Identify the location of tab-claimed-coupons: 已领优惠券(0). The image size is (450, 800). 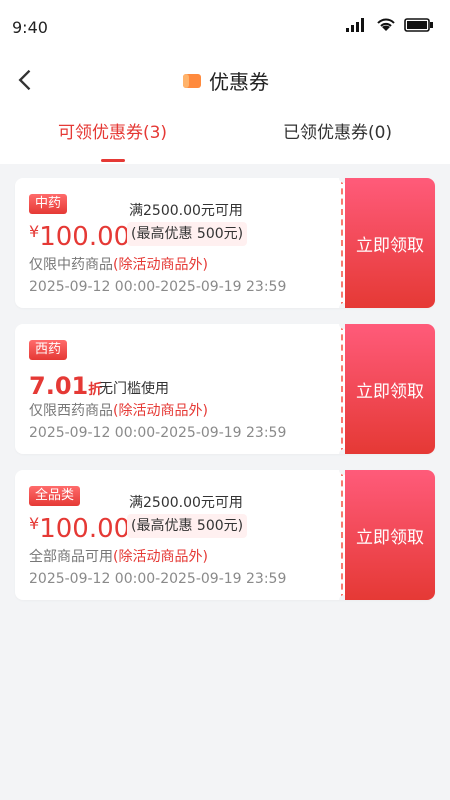
(337, 133).